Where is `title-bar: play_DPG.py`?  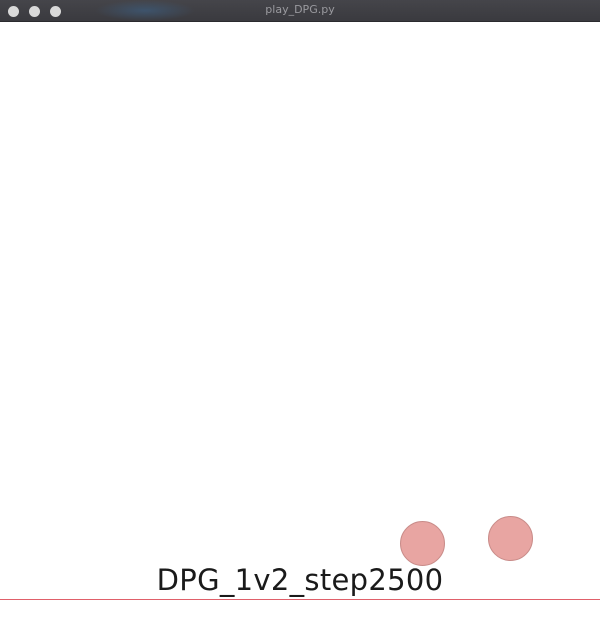 title-bar: play_DPG.py is located at coordinates (300, 11).